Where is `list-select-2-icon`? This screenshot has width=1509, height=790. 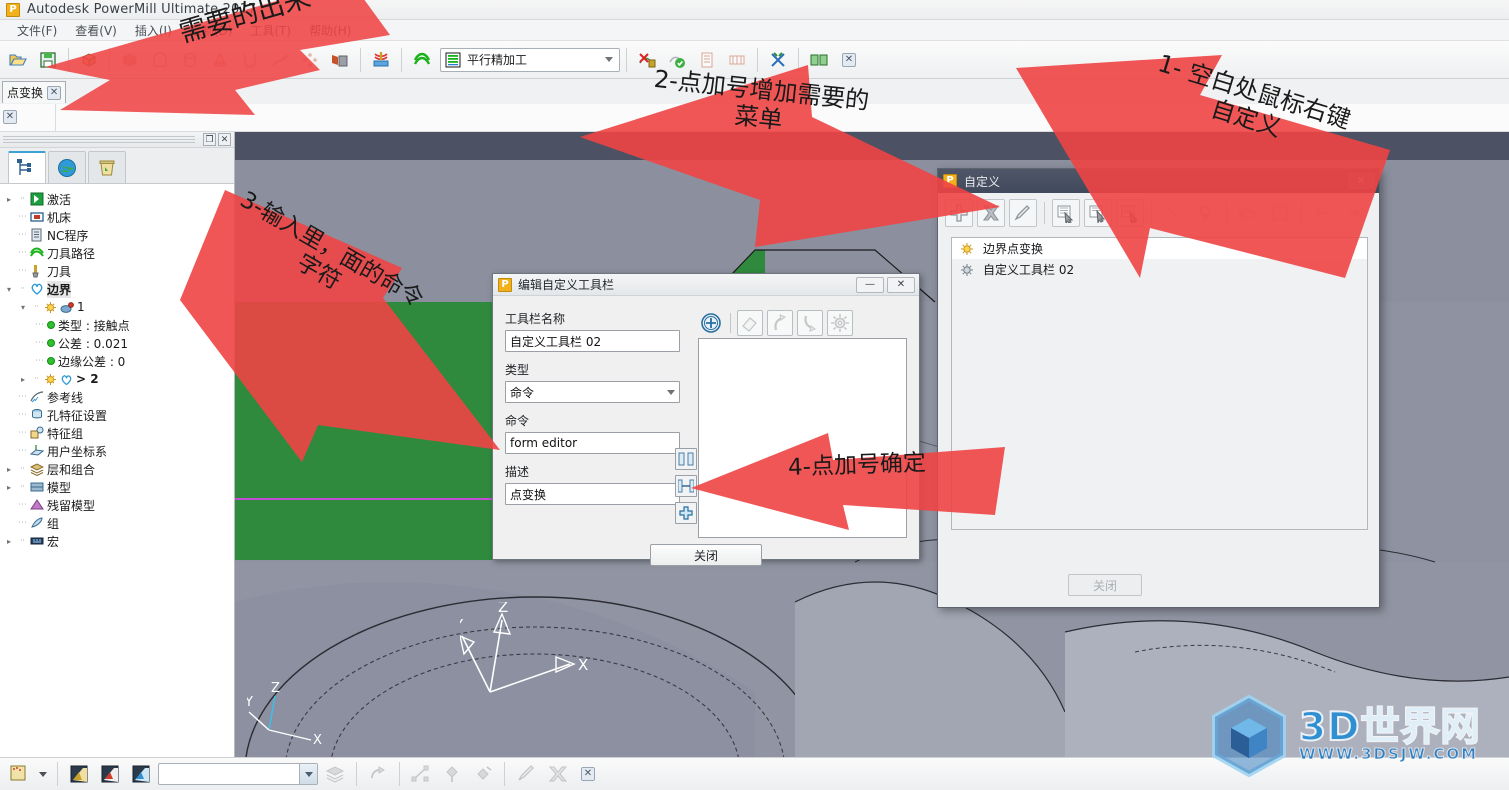 list-select-2-icon is located at coordinates (1098, 213).